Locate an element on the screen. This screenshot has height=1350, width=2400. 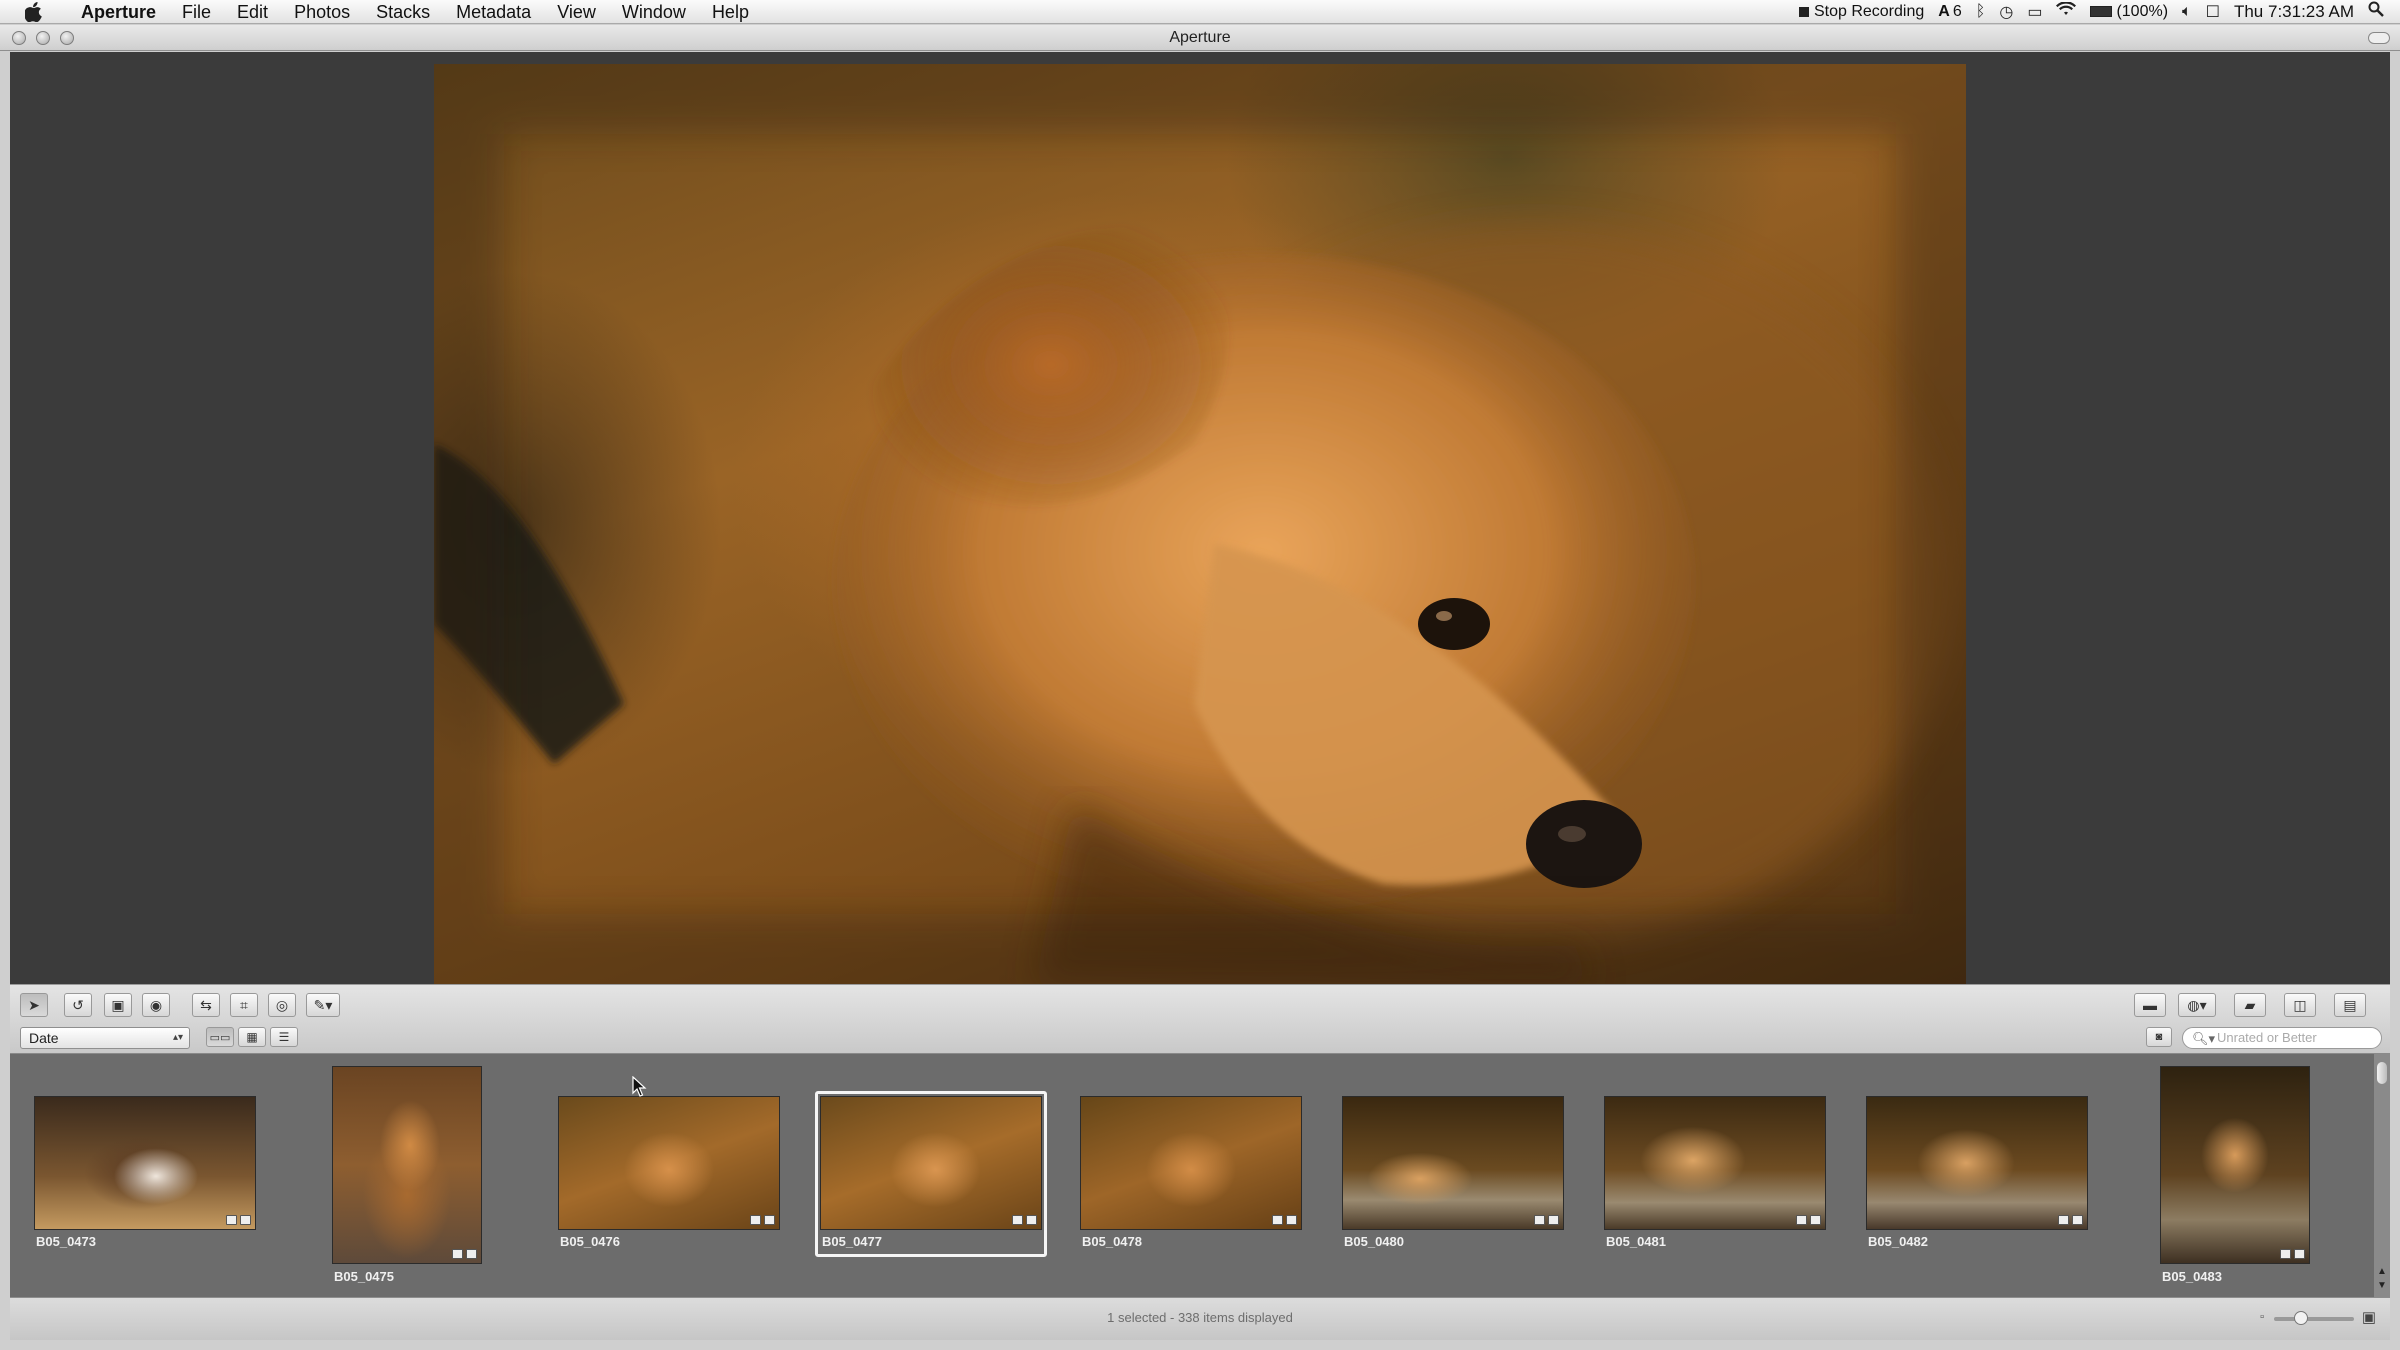
search-icon: 🔍︎▾ is located at coordinates (2204, 1038).